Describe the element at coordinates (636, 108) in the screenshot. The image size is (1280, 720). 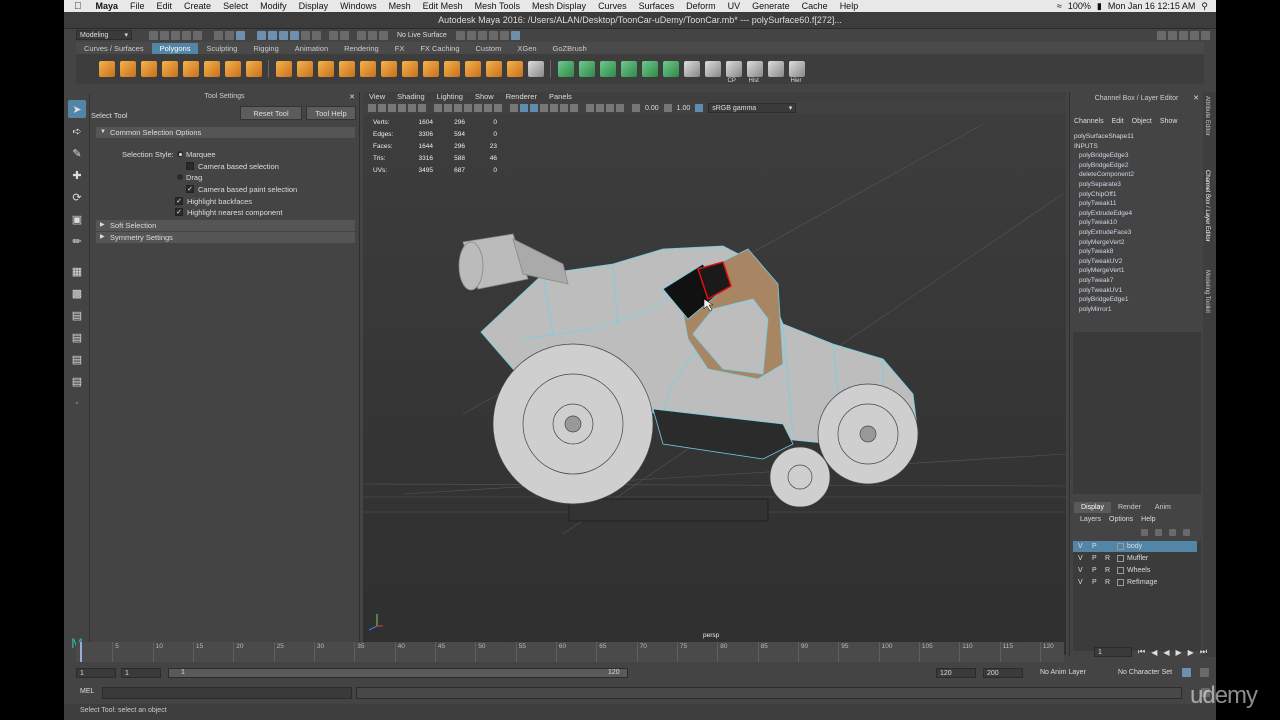
I see `exposure-icon` at that location.